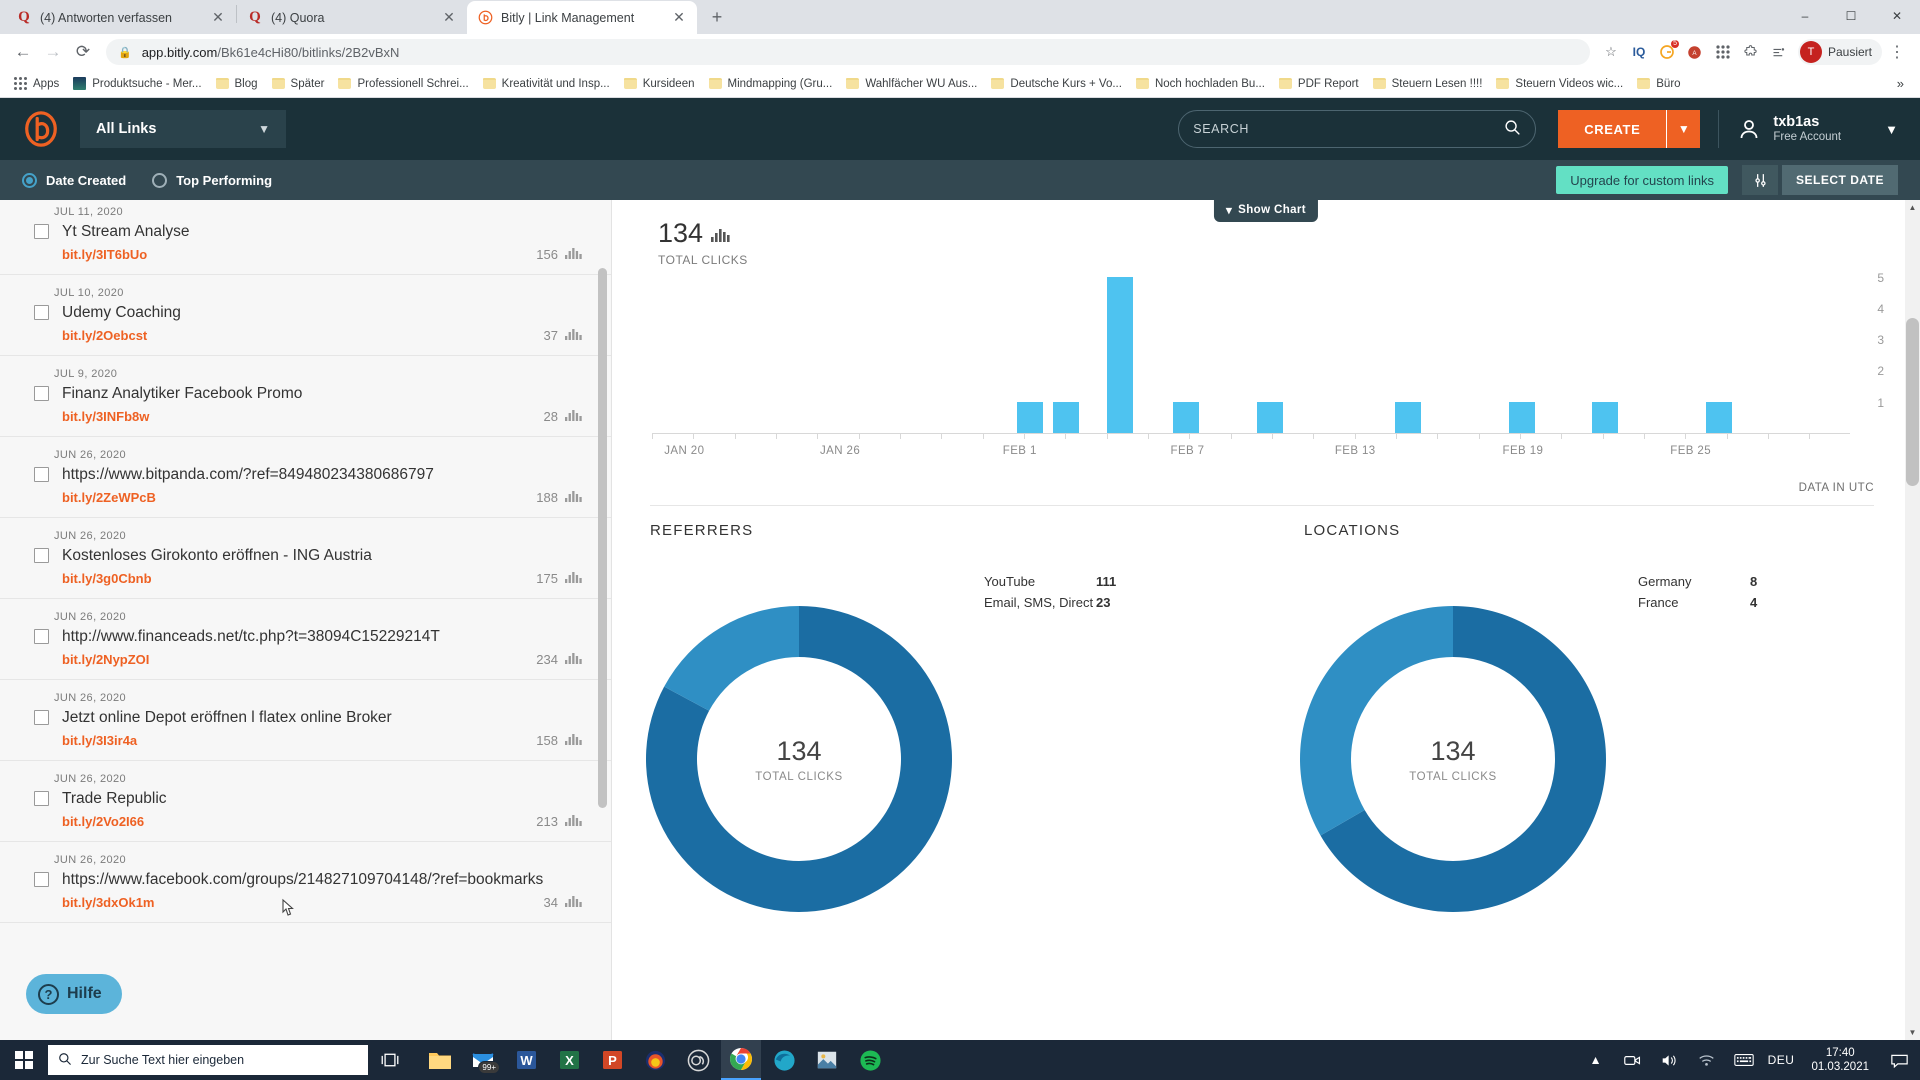 The height and width of the screenshot is (1080, 1920). What do you see at coordinates (24, 1060) in the screenshot?
I see `windows-start-icon` at bounding box center [24, 1060].